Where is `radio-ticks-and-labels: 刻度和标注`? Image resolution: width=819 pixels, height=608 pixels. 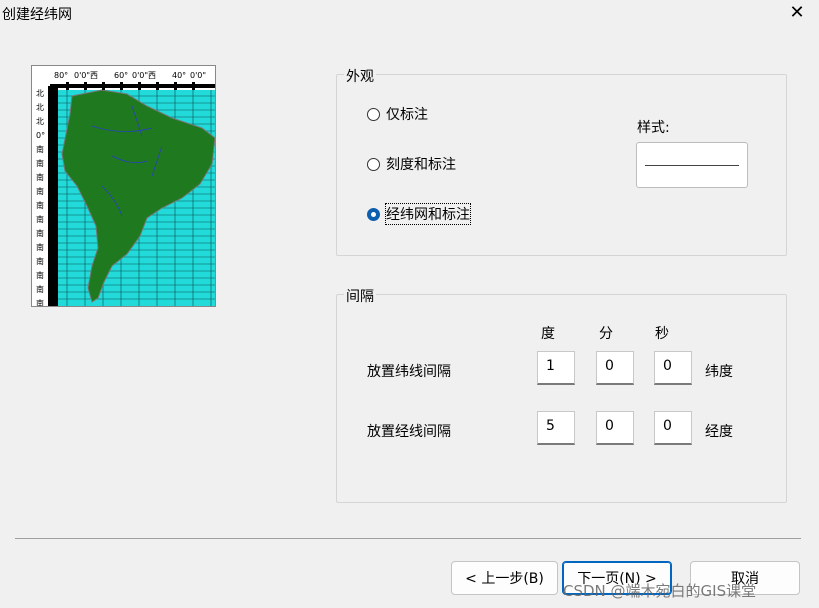
radio-ticks-and-labels: 刻度和标注 is located at coordinates (411, 164).